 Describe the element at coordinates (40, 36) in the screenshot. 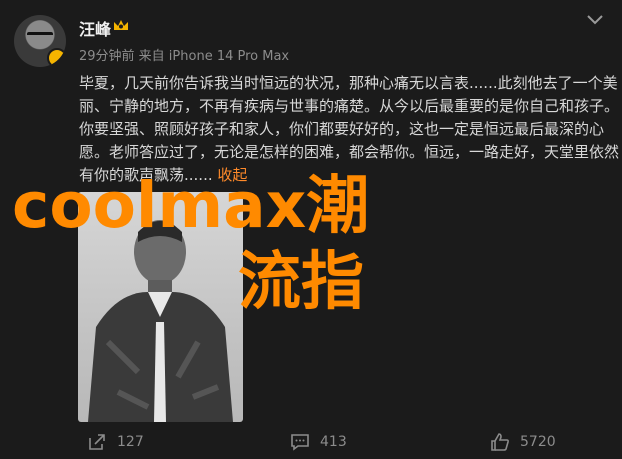

I see `avatar-glasses` at that location.